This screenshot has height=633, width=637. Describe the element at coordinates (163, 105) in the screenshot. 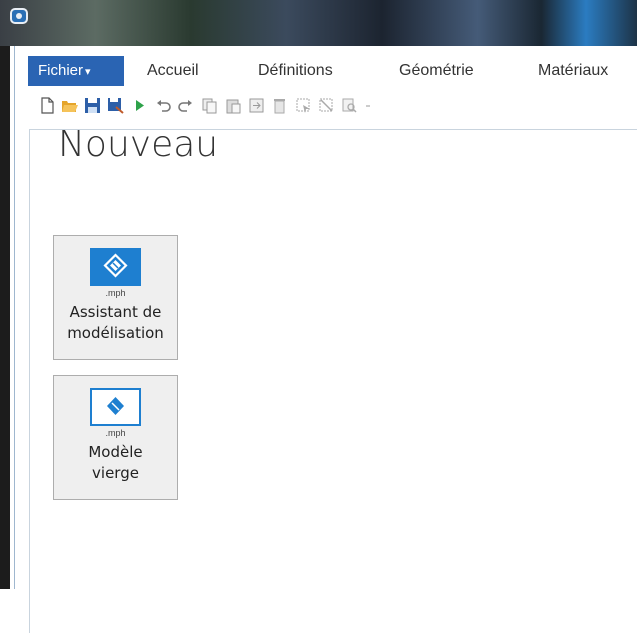

I see `undo-icon` at that location.